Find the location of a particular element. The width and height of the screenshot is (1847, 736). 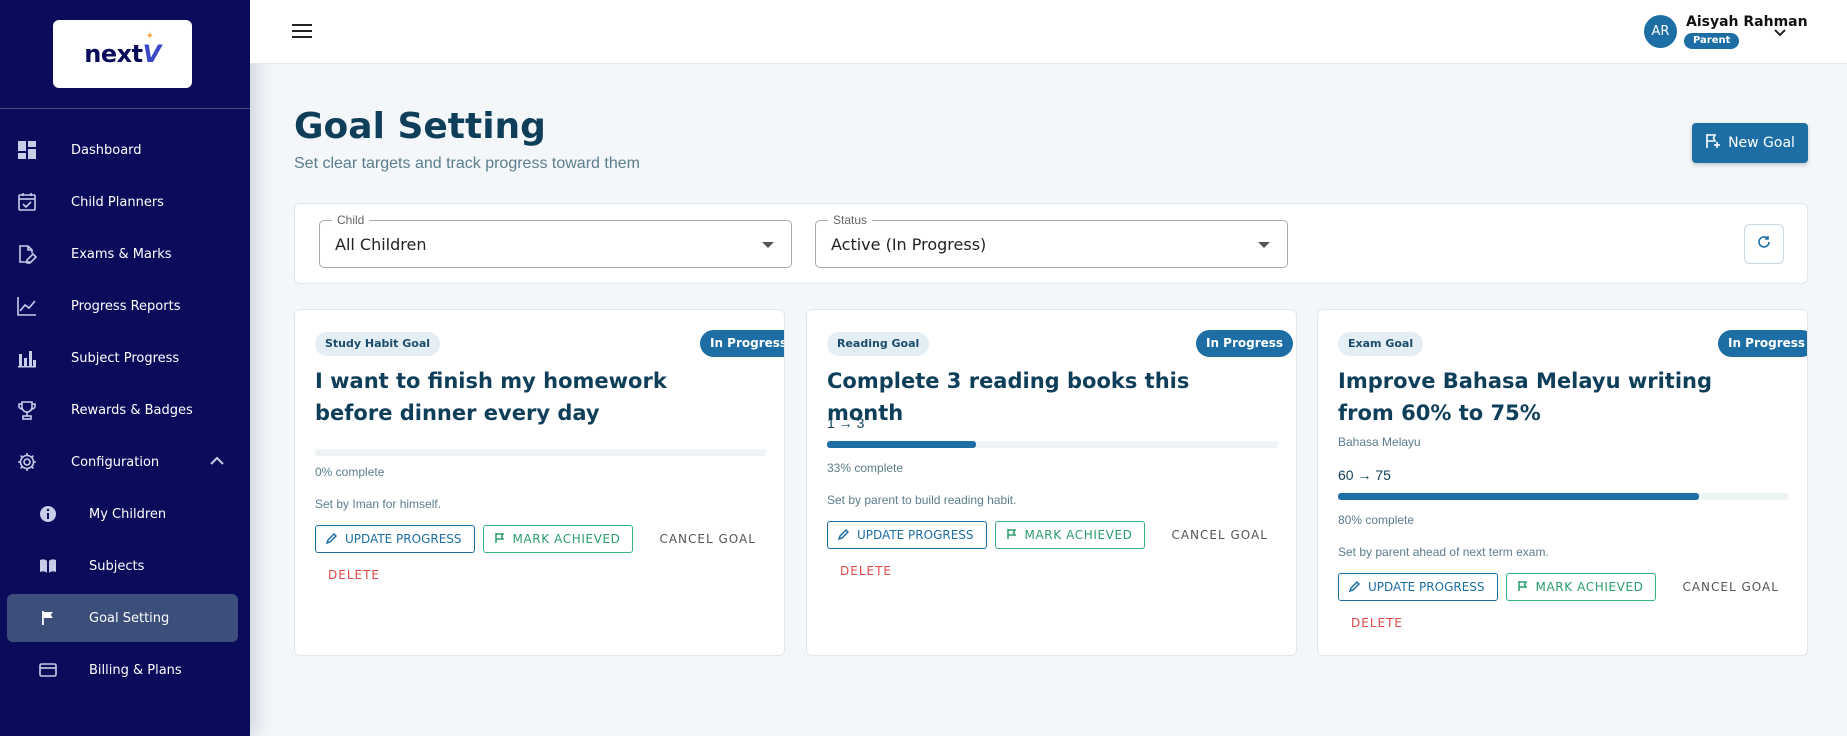

sidebar-item-goal-setting: Goal Setting is located at coordinates (122, 618).